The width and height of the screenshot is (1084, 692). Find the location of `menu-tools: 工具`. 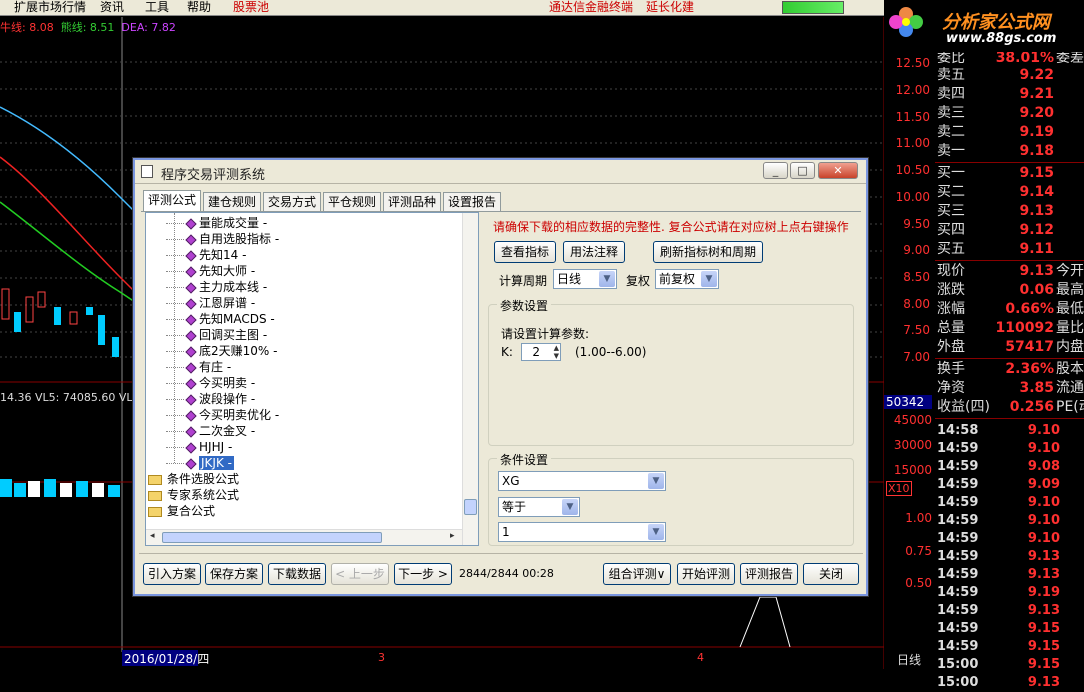

menu-tools: 工具 is located at coordinates (157, 7).